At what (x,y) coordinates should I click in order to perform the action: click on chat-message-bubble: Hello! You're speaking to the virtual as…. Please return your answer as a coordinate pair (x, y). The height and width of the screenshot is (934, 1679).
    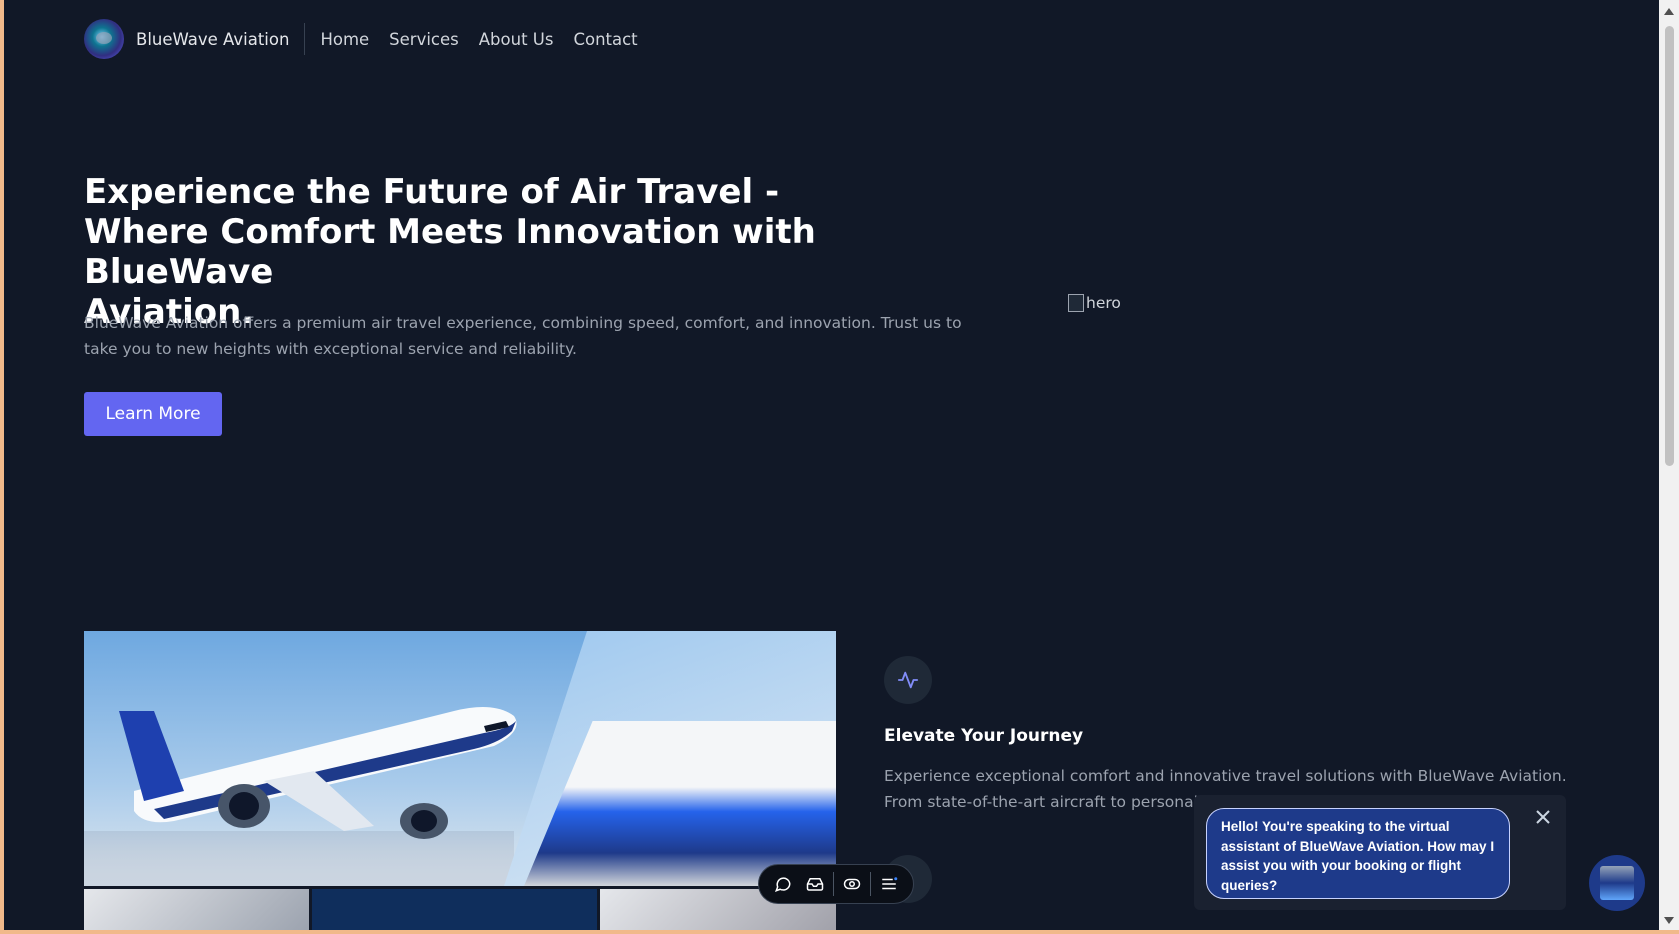
    Looking at the image, I should click on (1358, 853).